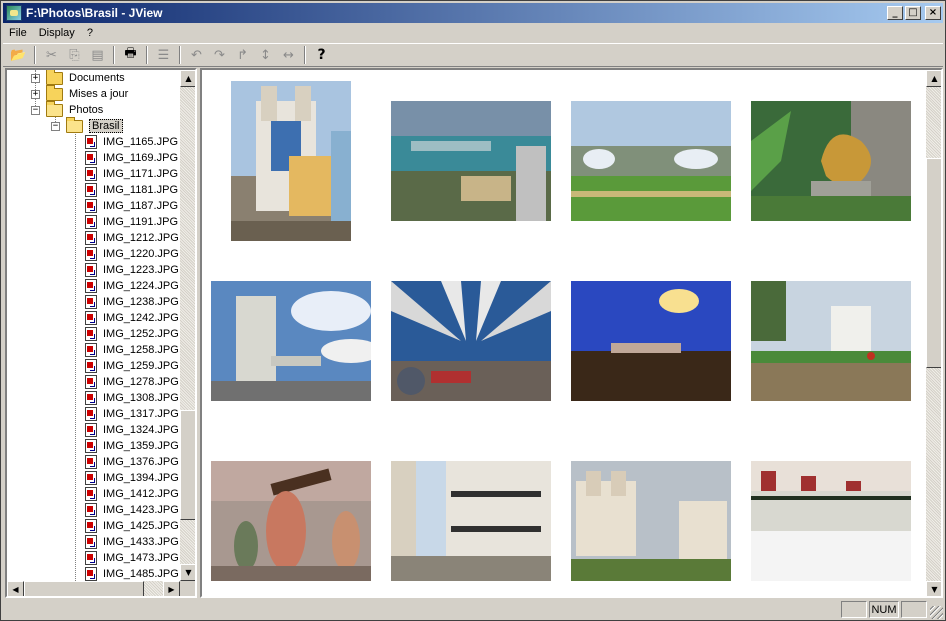  I want to click on maximize-button: □, so click(913, 13).